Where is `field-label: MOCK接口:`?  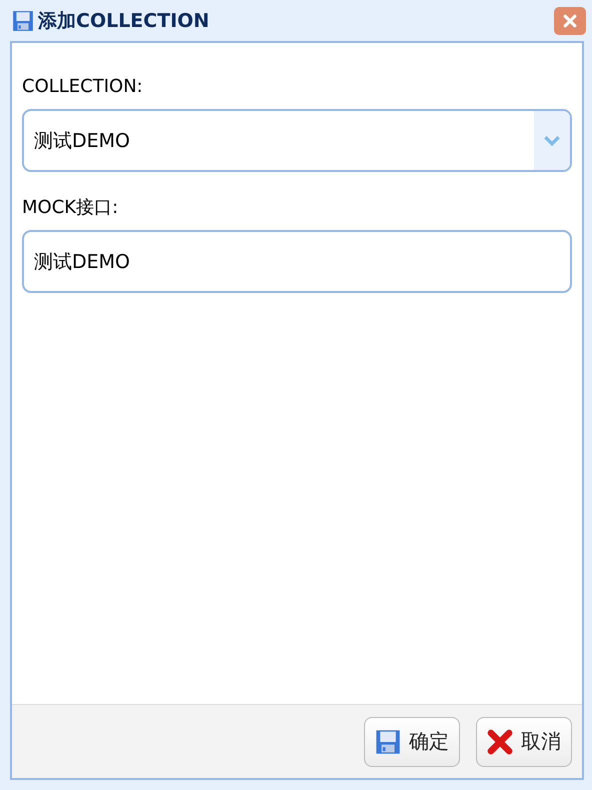 field-label: MOCK接口: is located at coordinates (71, 208).